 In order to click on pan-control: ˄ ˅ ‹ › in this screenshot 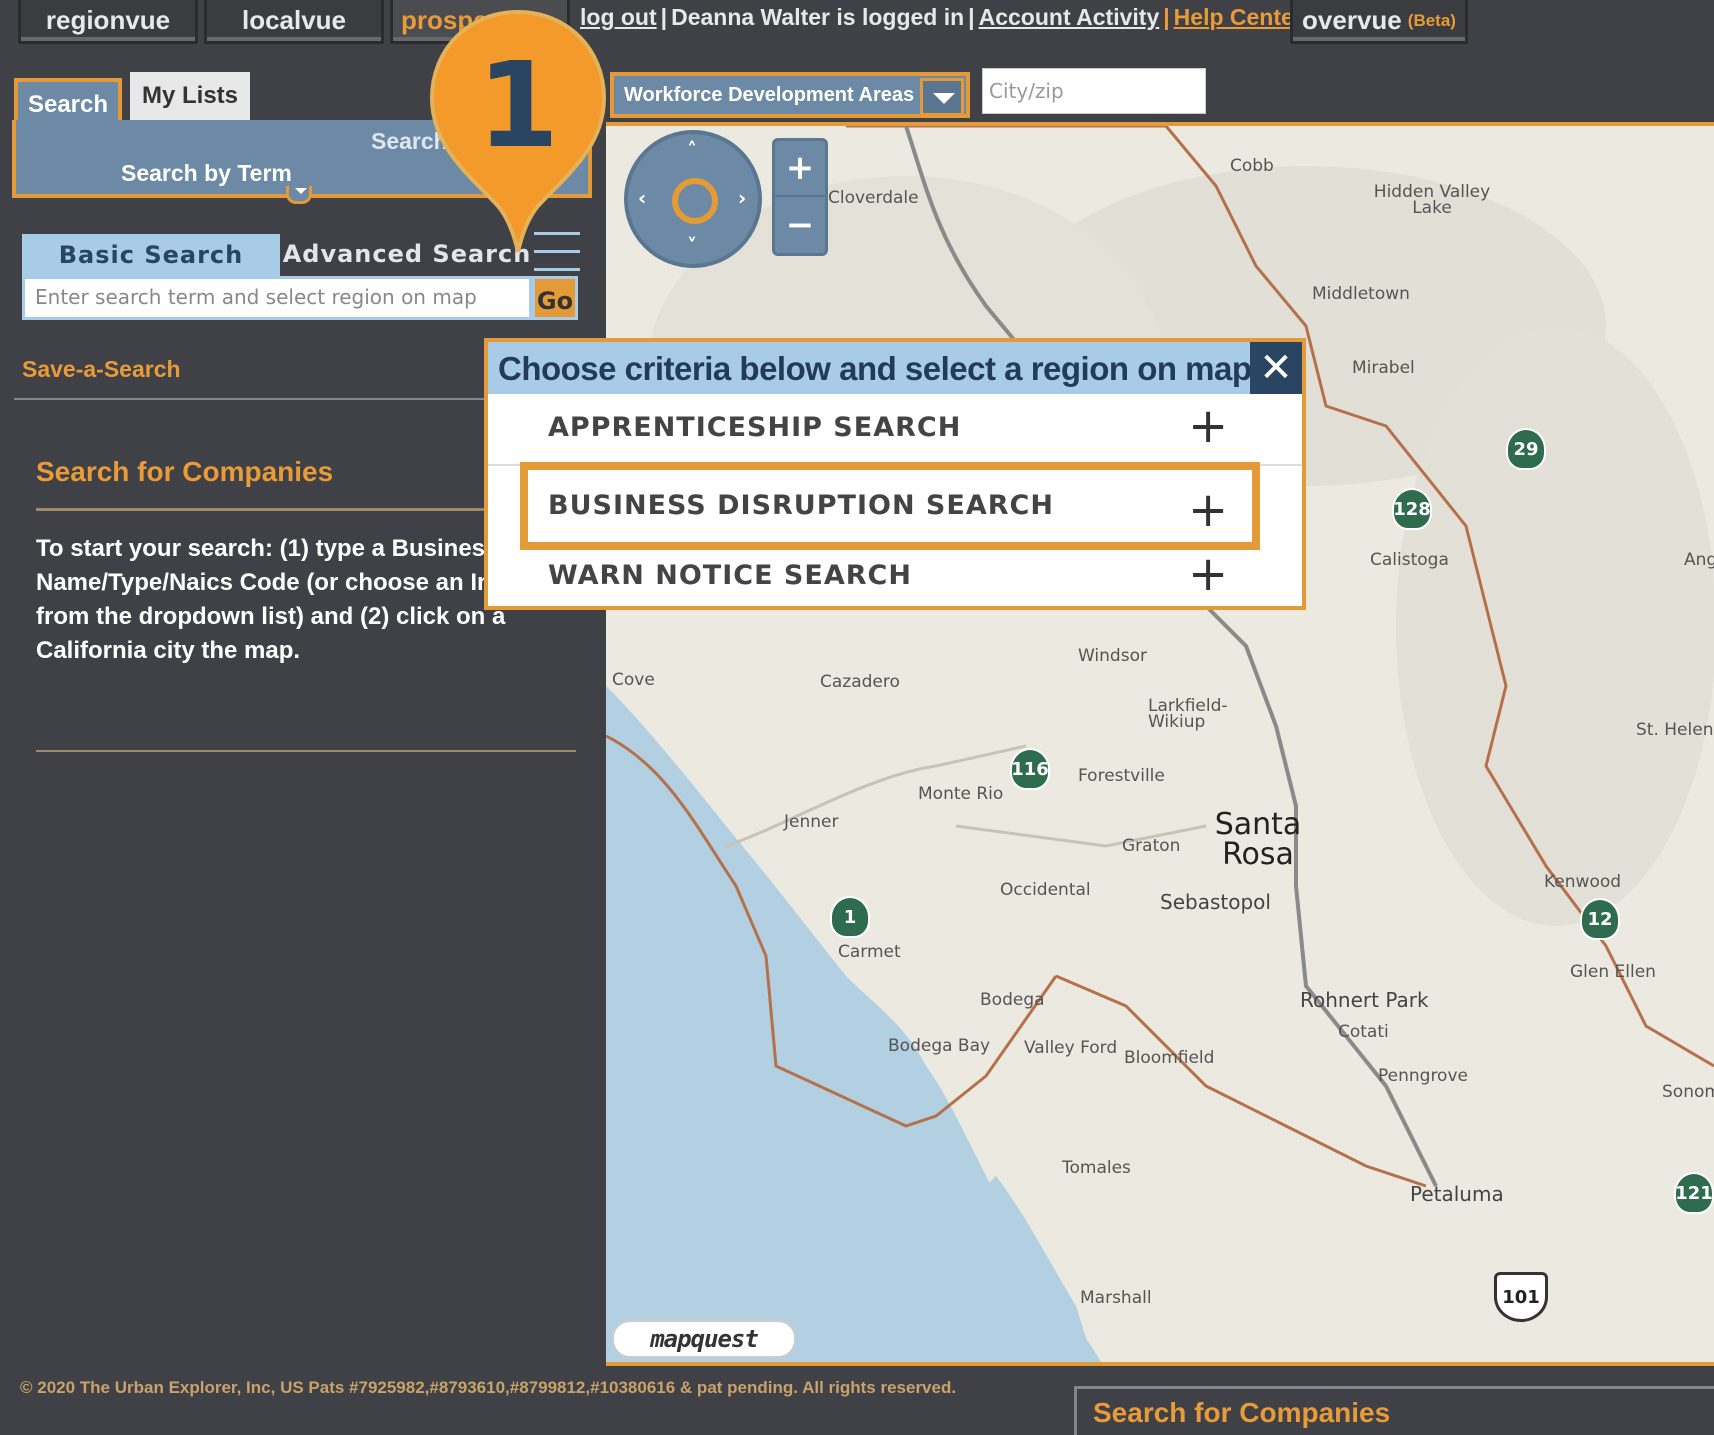, I will do `click(693, 199)`.